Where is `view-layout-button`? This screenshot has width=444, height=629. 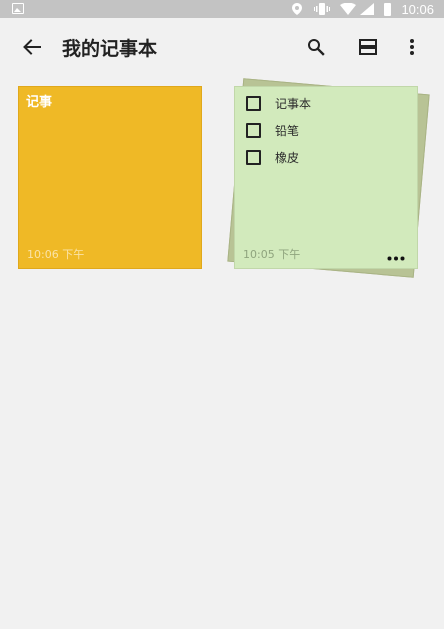
view-layout-button is located at coordinates (368, 47).